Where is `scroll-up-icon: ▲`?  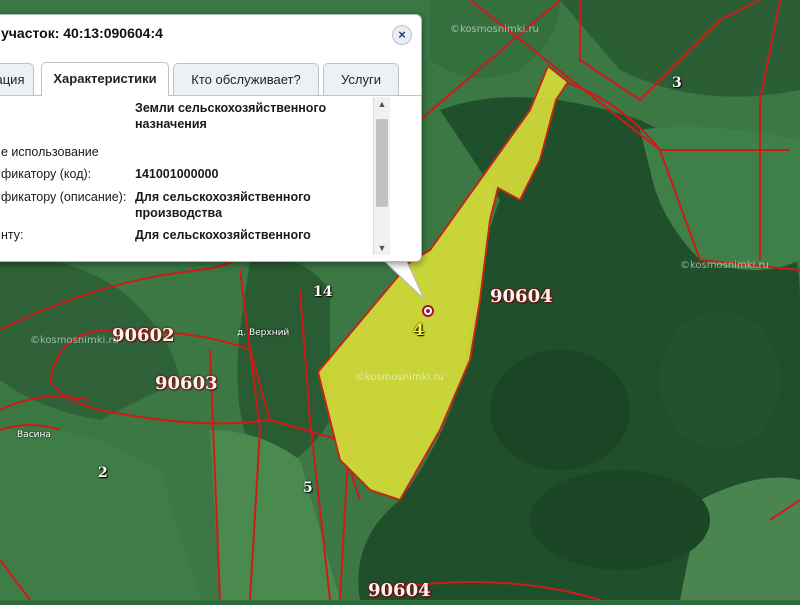 scroll-up-icon: ▲ is located at coordinates (382, 104).